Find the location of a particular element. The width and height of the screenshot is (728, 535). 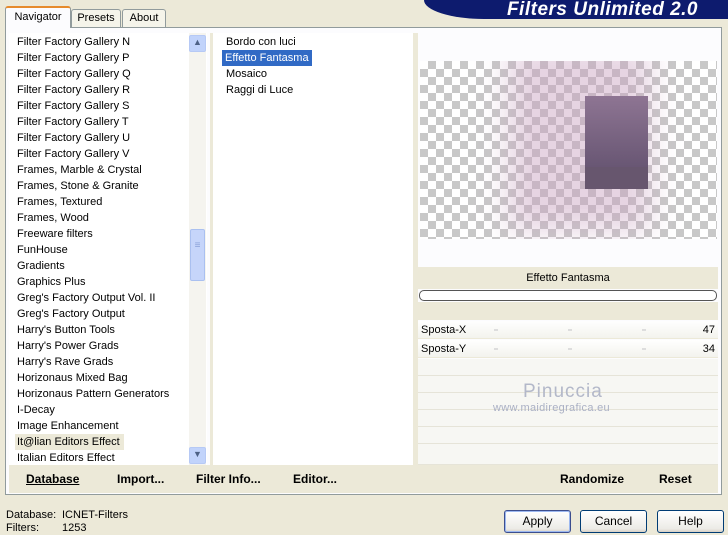

tab-presets: Presets is located at coordinates (96, 18).